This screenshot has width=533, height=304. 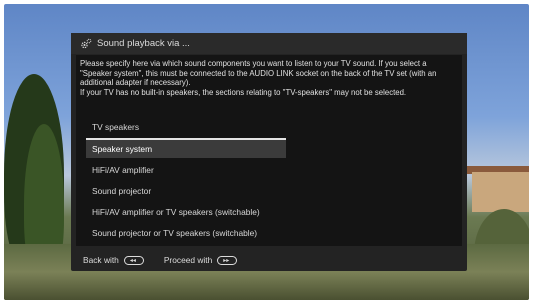 What do you see at coordinates (186, 191) in the screenshot?
I see `option-sound-projector: Sound projector` at bounding box center [186, 191].